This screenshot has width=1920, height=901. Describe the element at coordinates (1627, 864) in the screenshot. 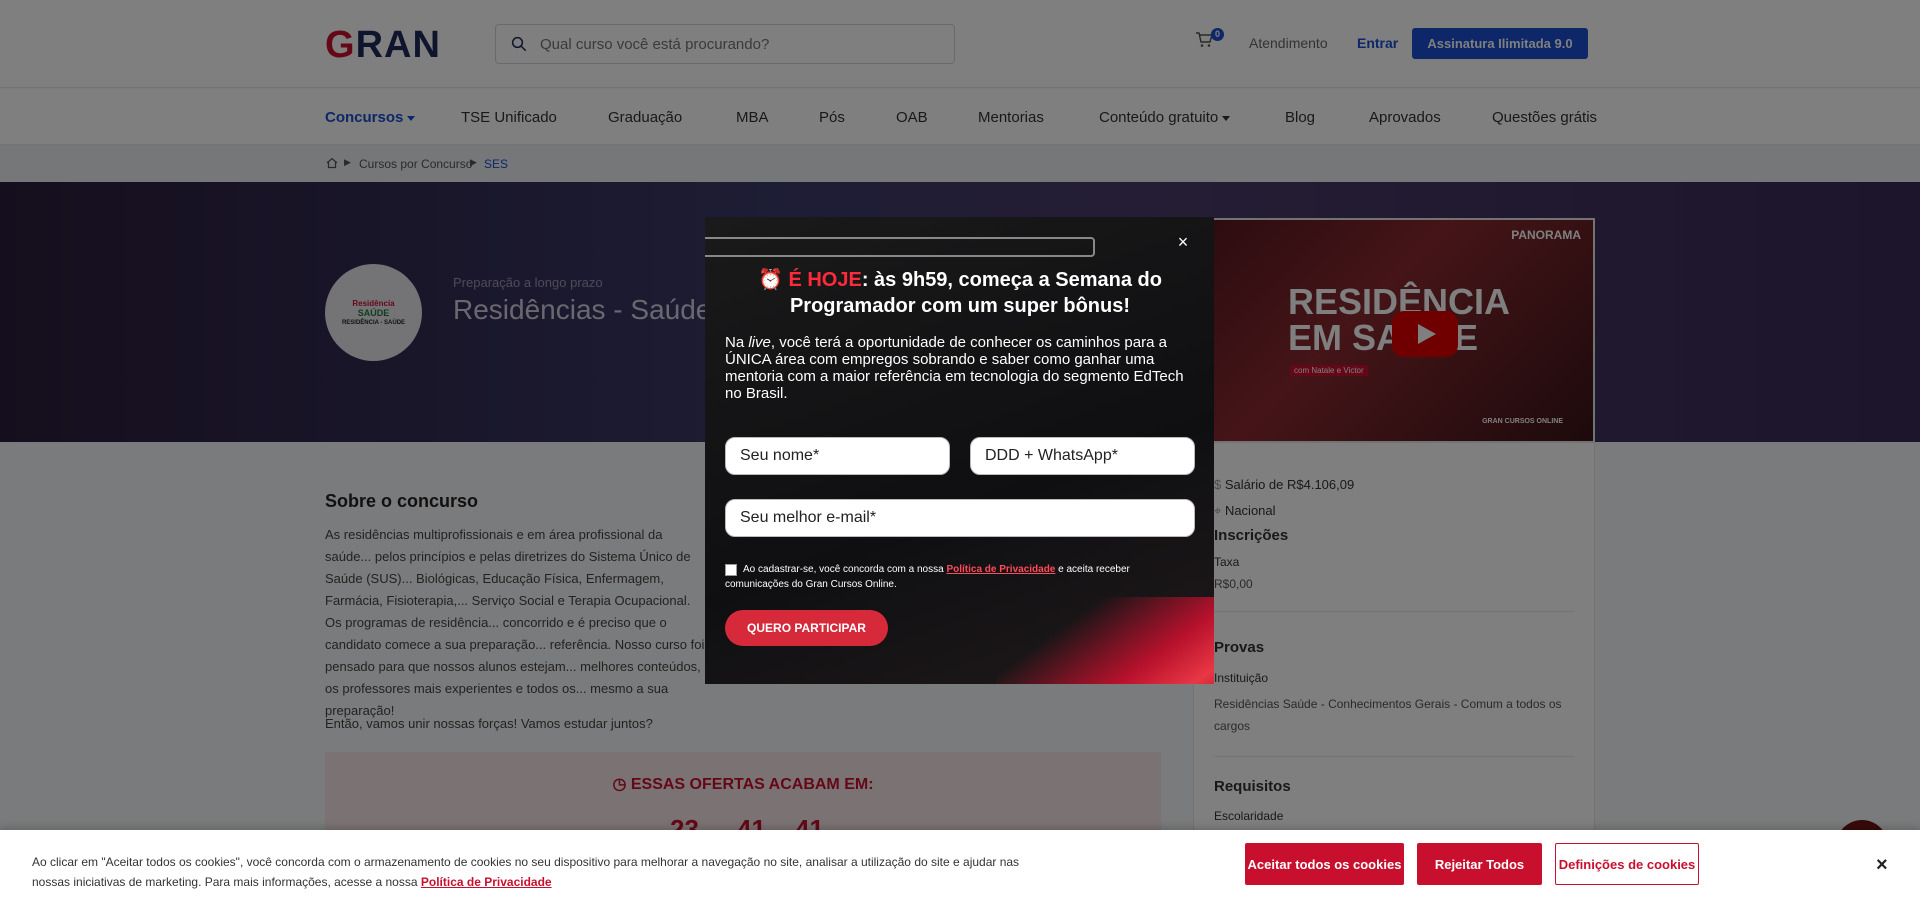

I see `cookie-settings-button: Definições de cookies` at that location.